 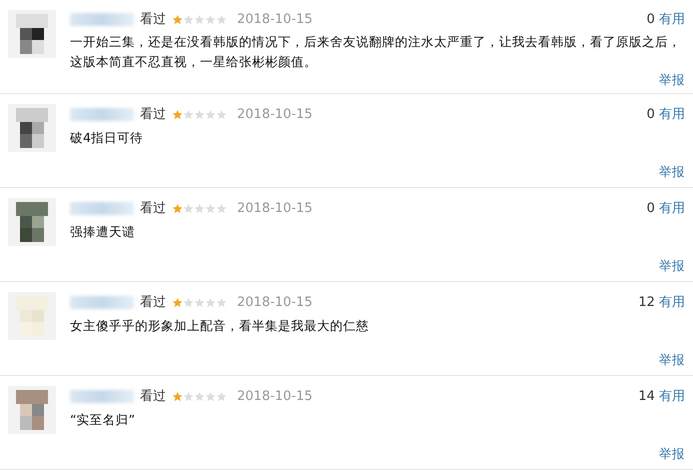 What do you see at coordinates (220, 326) in the screenshot?
I see `comment-text: 女主傻乎乎的形象加上配音，看半集是我最大的仁慈` at bounding box center [220, 326].